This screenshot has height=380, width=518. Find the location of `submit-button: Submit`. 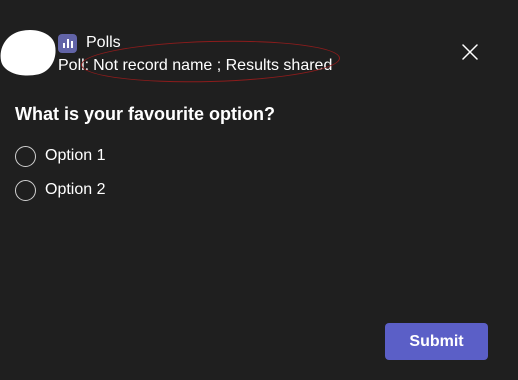

submit-button: Submit is located at coordinates (436, 341).